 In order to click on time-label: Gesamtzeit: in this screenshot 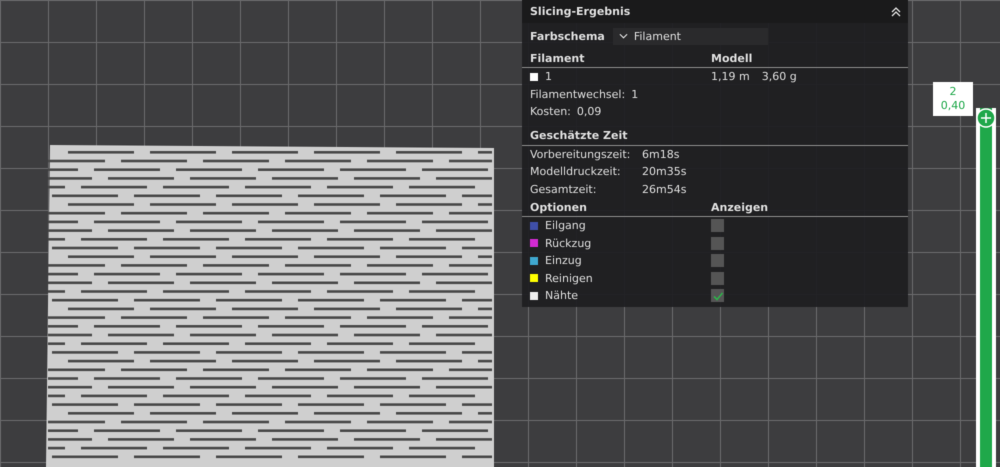, I will do `click(564, 189)`.